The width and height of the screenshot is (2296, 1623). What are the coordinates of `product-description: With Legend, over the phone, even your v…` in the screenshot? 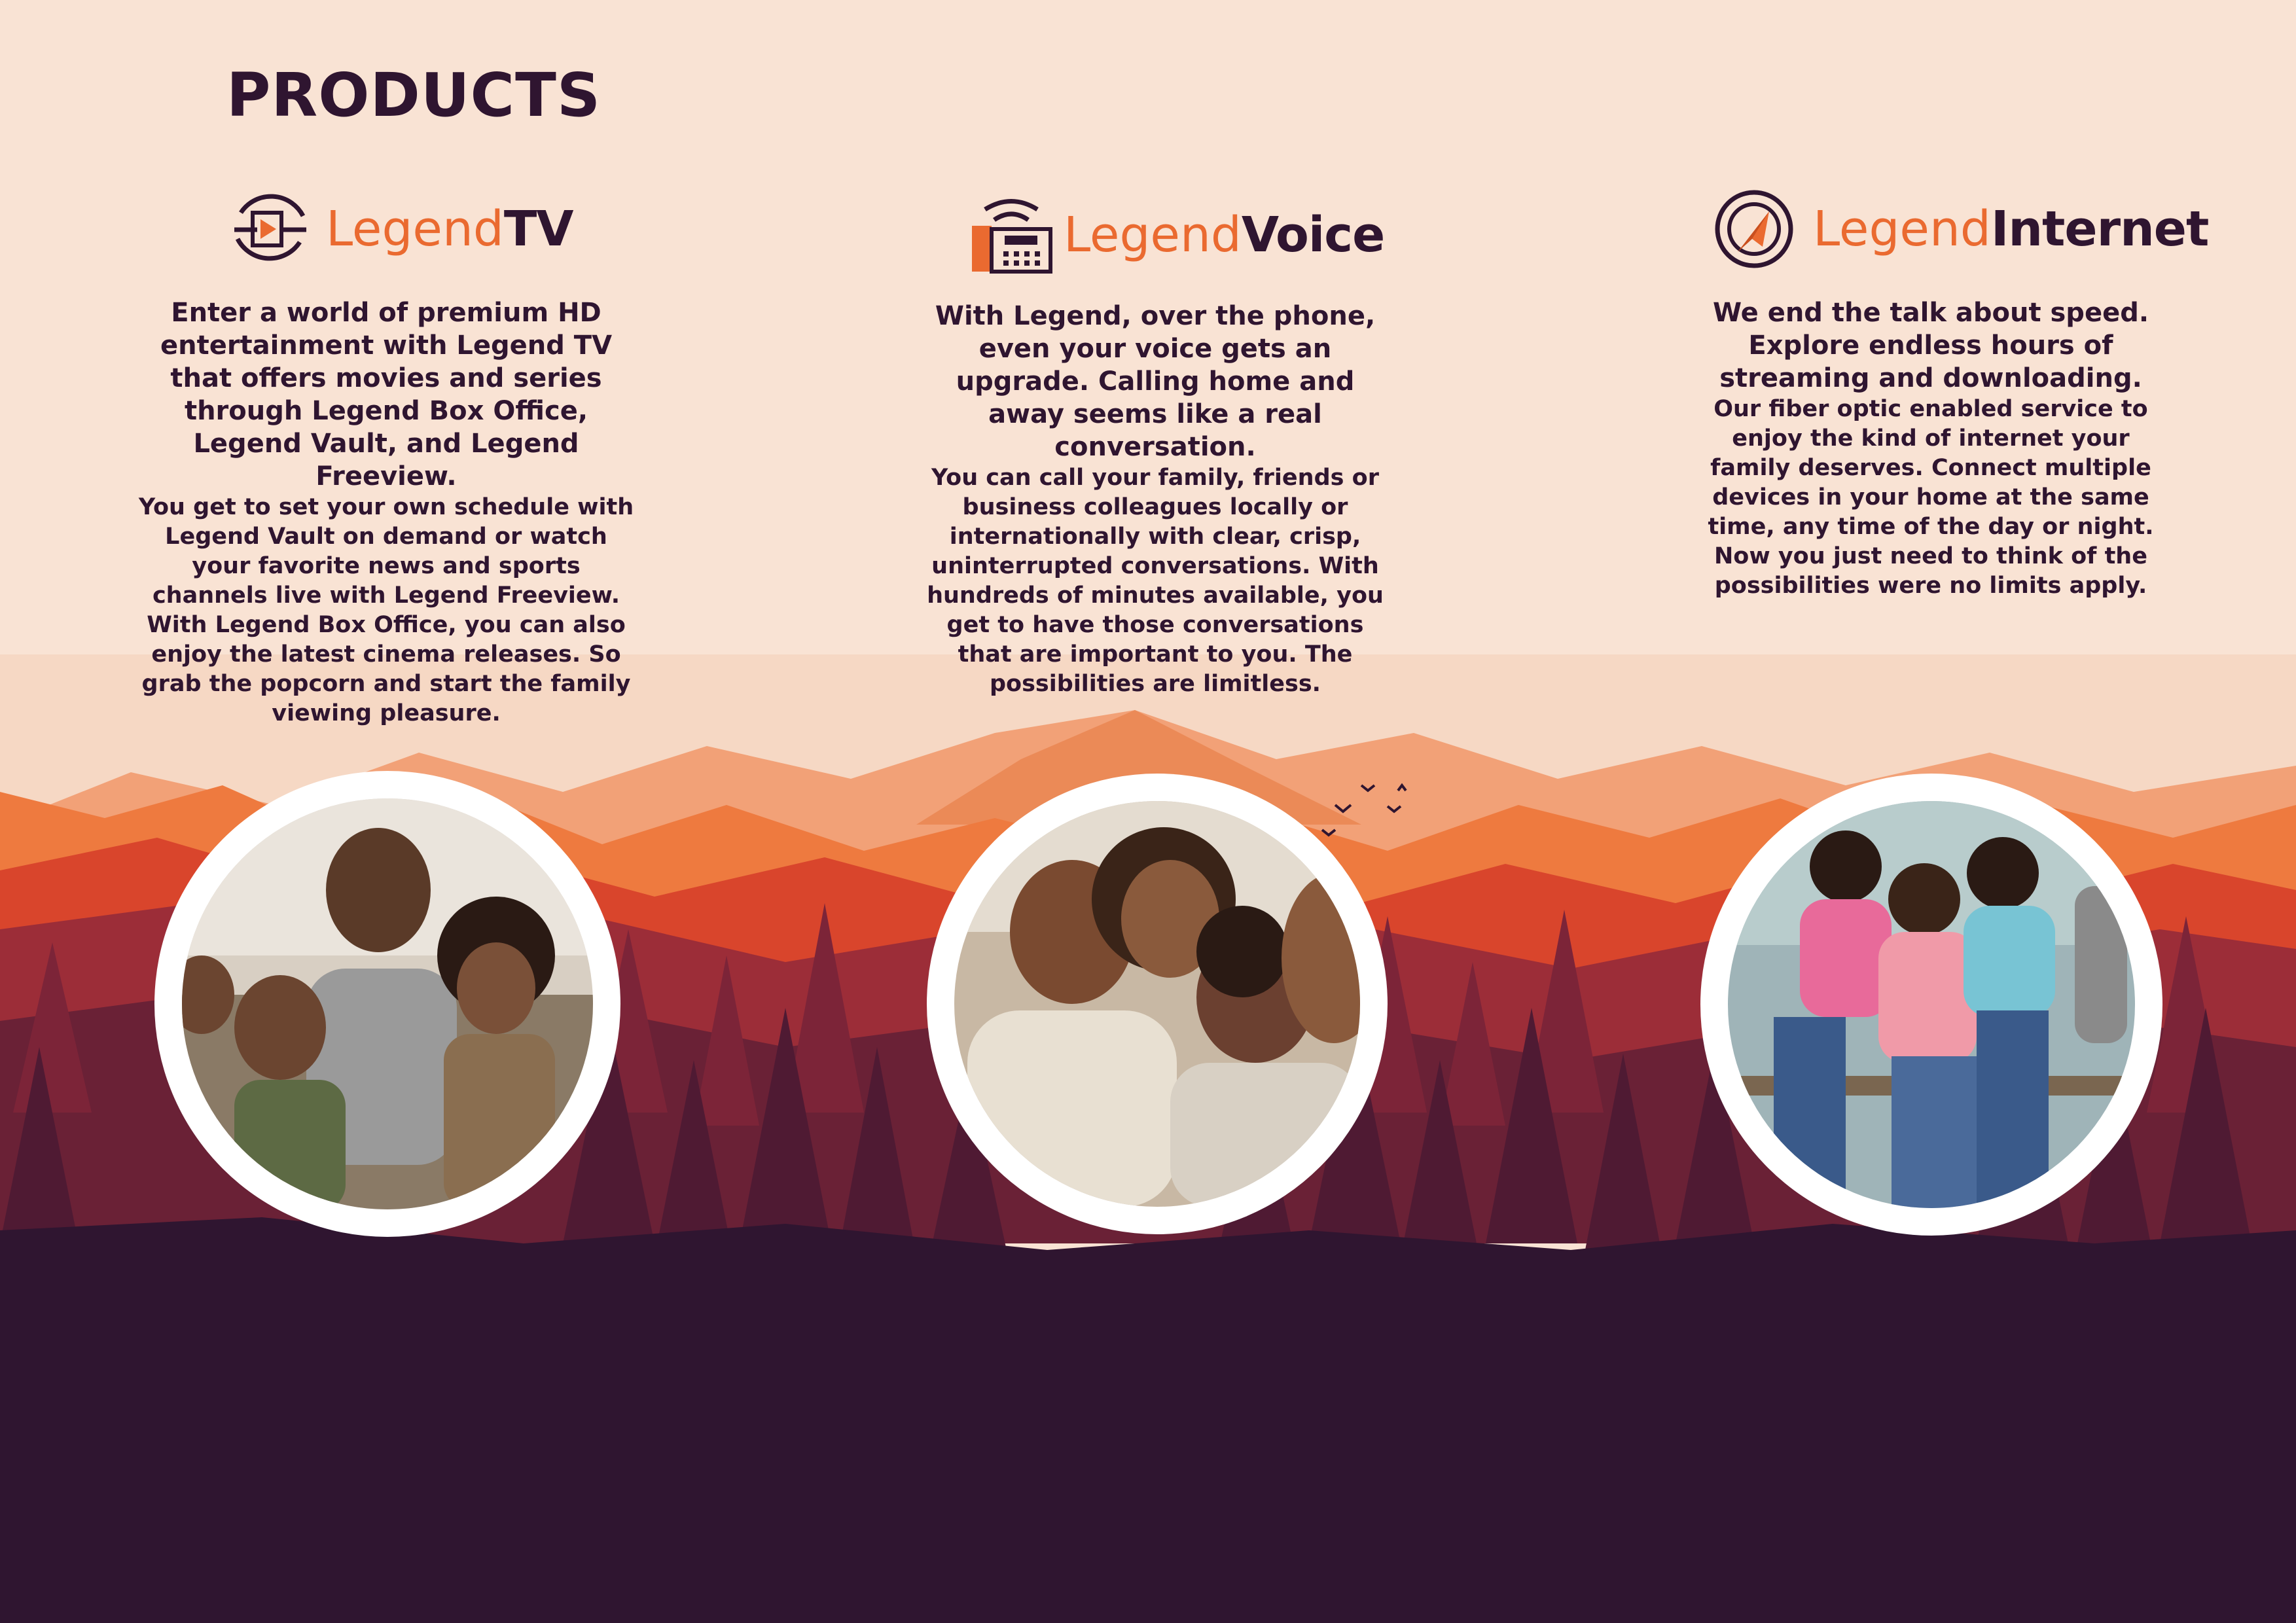 It's located at (1155, 500).